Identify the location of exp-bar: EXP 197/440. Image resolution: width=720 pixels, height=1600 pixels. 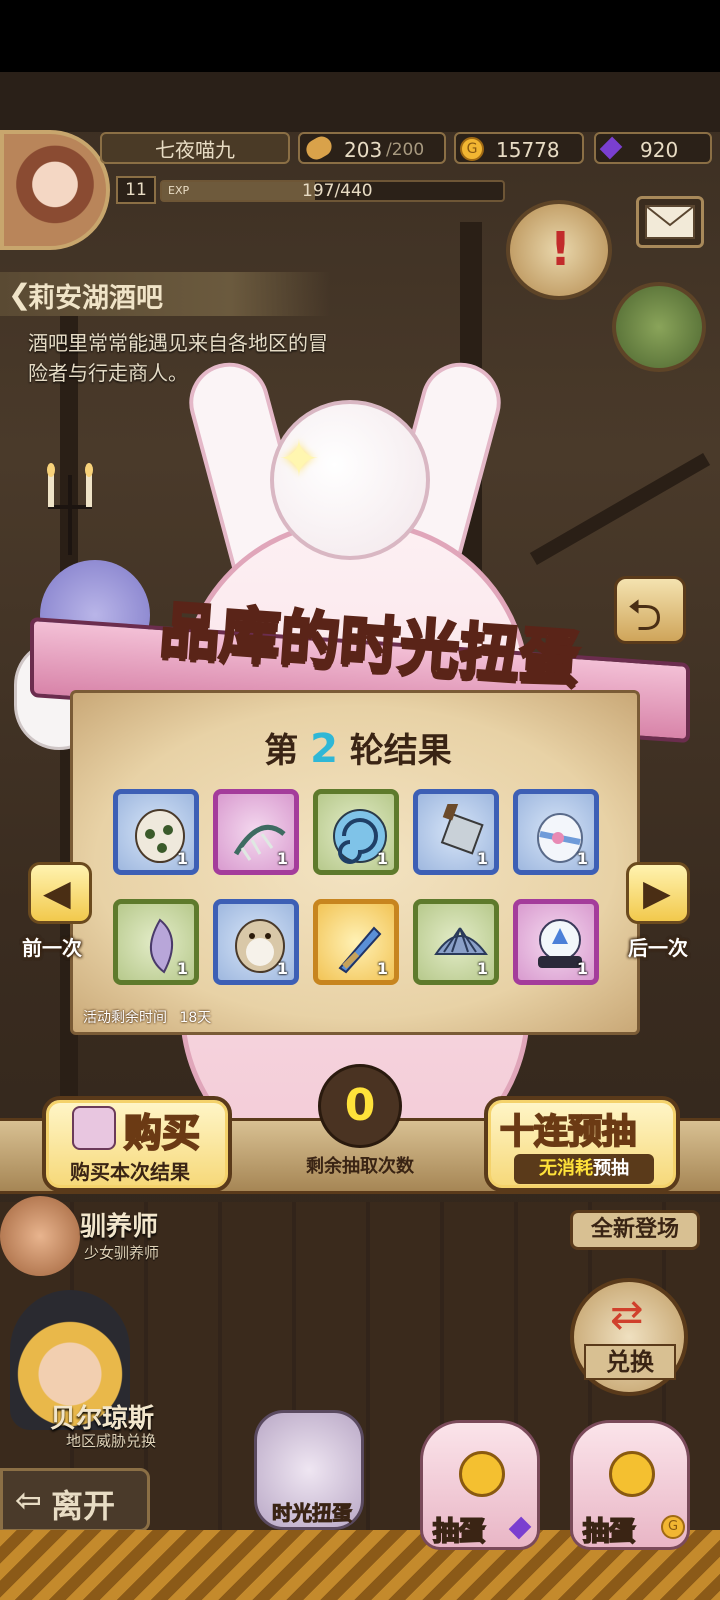
(332, 191).